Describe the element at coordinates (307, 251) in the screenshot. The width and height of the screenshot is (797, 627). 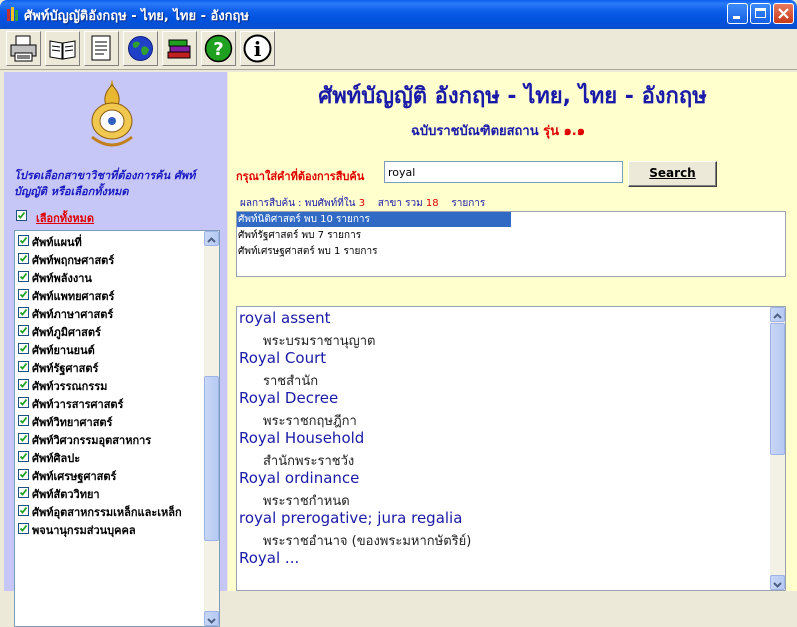
I see `result-row: ศัพท์เศรษฐศาสตร์ พบ 1 รายการ` at that location.